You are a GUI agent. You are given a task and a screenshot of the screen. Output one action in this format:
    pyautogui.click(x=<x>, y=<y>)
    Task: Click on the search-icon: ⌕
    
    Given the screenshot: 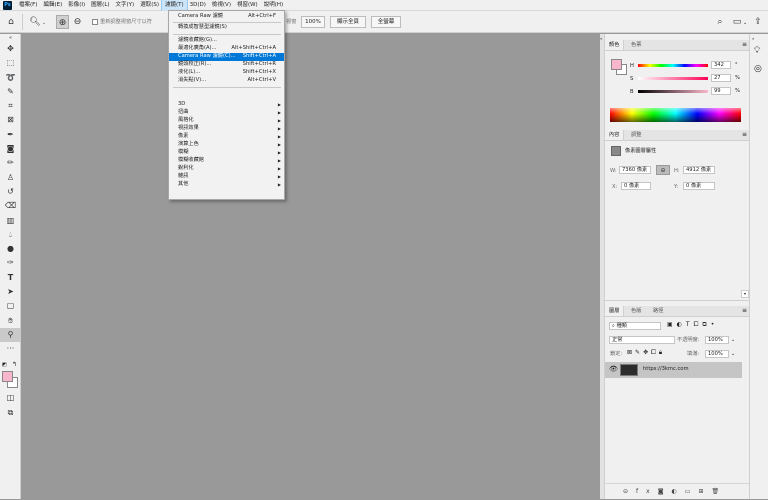 What is the action you would take?
    pyautogui.click(x=720, y=22)
    